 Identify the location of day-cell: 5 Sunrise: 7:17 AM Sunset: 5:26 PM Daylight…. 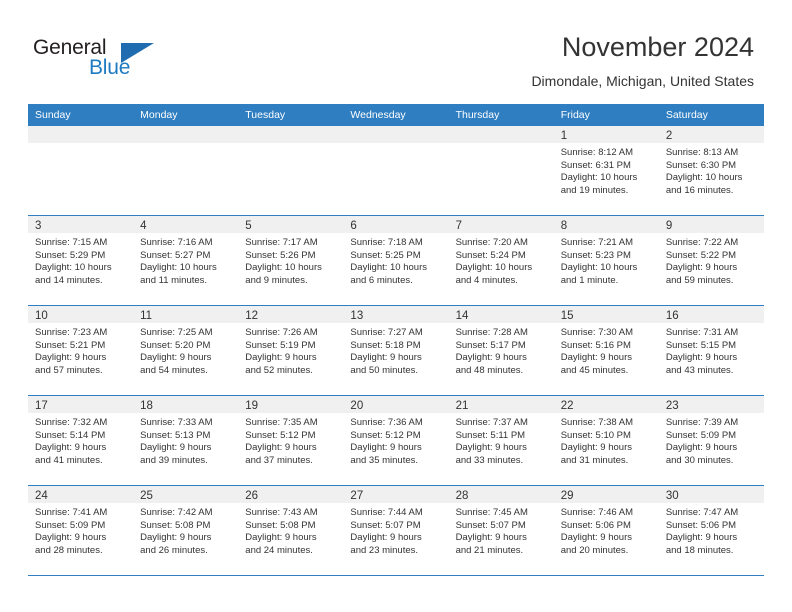
(291, 260).